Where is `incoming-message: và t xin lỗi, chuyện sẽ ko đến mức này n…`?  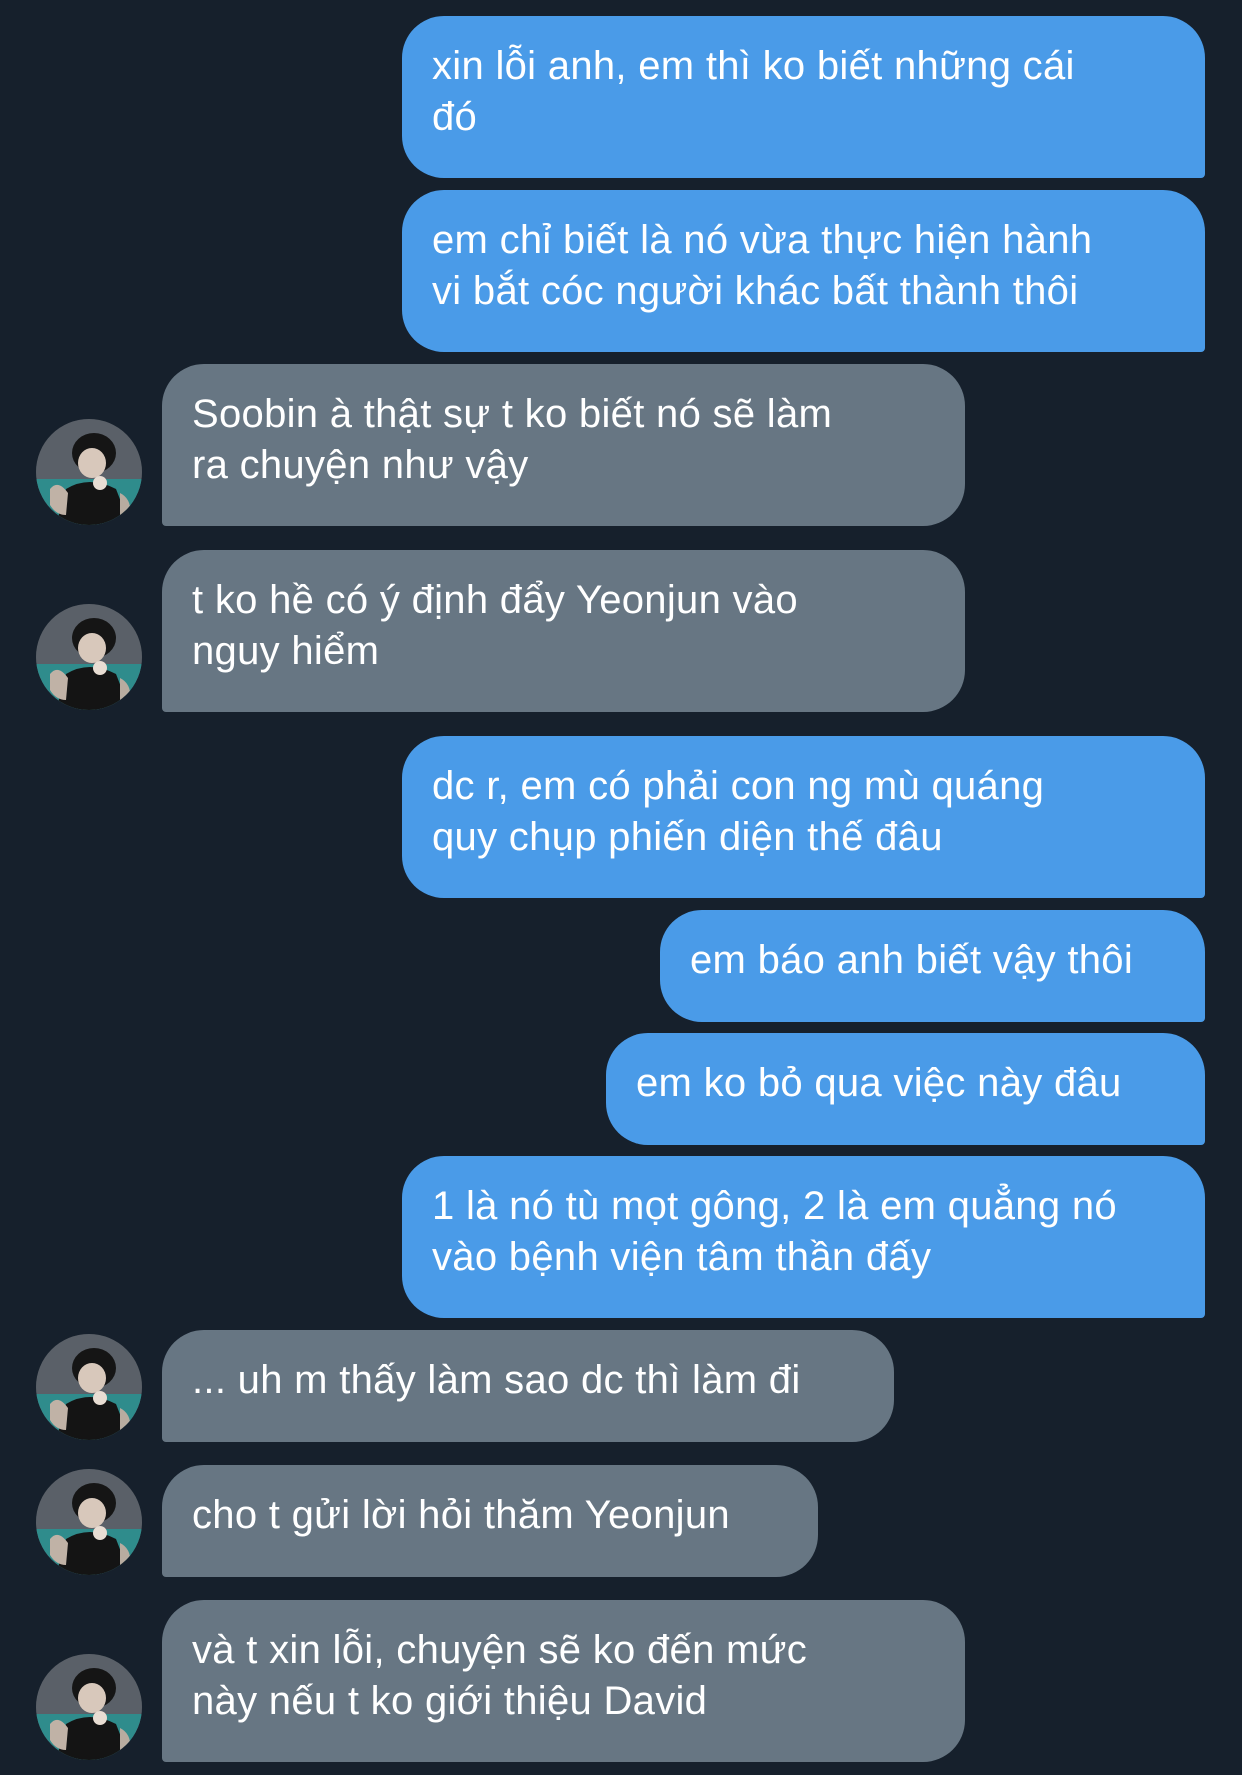
incoming-message: và t xin lỗi, chuyện sẽ ko đến mức này n… is located at coordinates (563, 1681).